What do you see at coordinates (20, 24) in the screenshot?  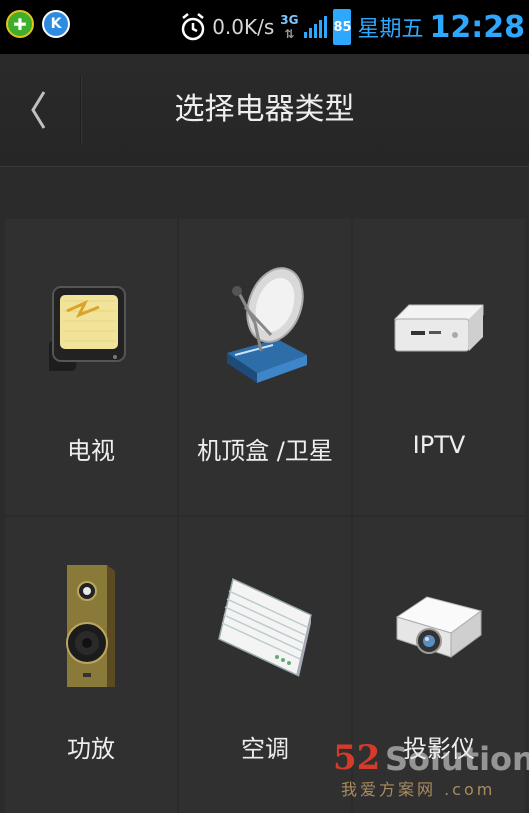 I see `app-notification-icon: ✚` at bounding box center [20, 24].